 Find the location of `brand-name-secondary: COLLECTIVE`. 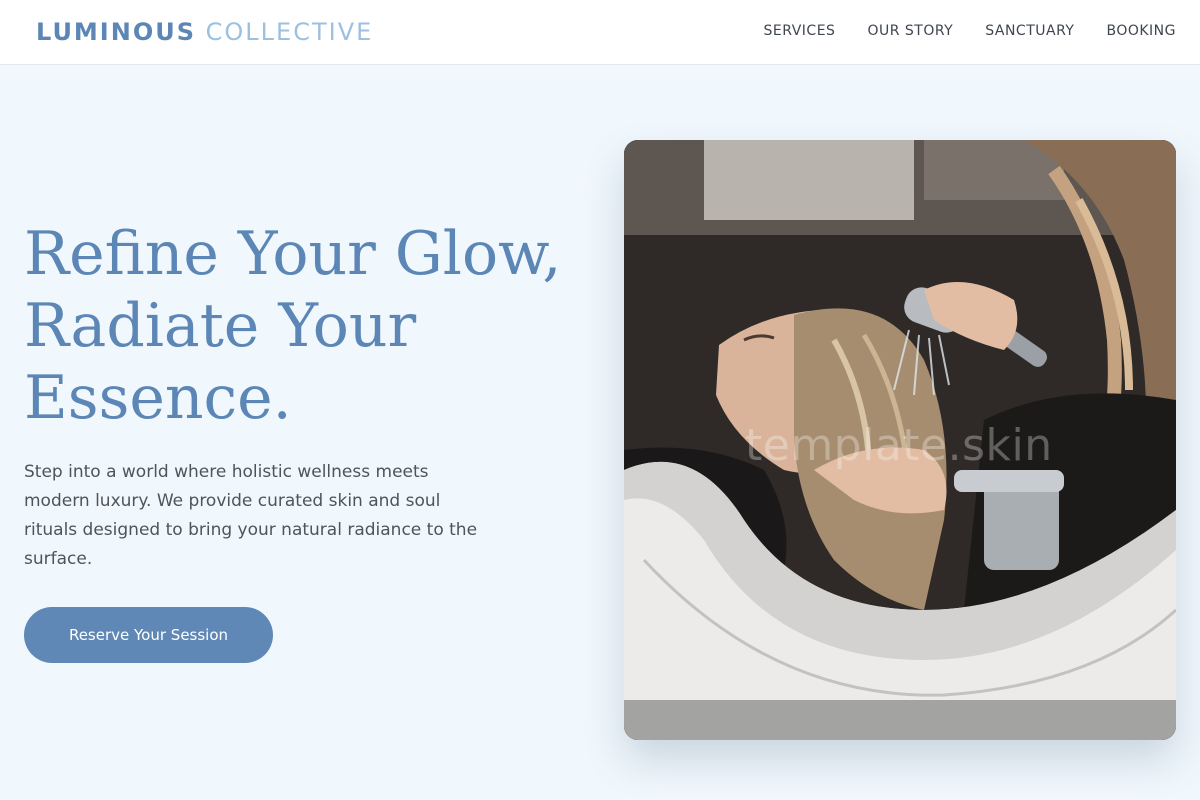

brand-name-secondary: COLLECTIVE is located at coordinates (289, 32).